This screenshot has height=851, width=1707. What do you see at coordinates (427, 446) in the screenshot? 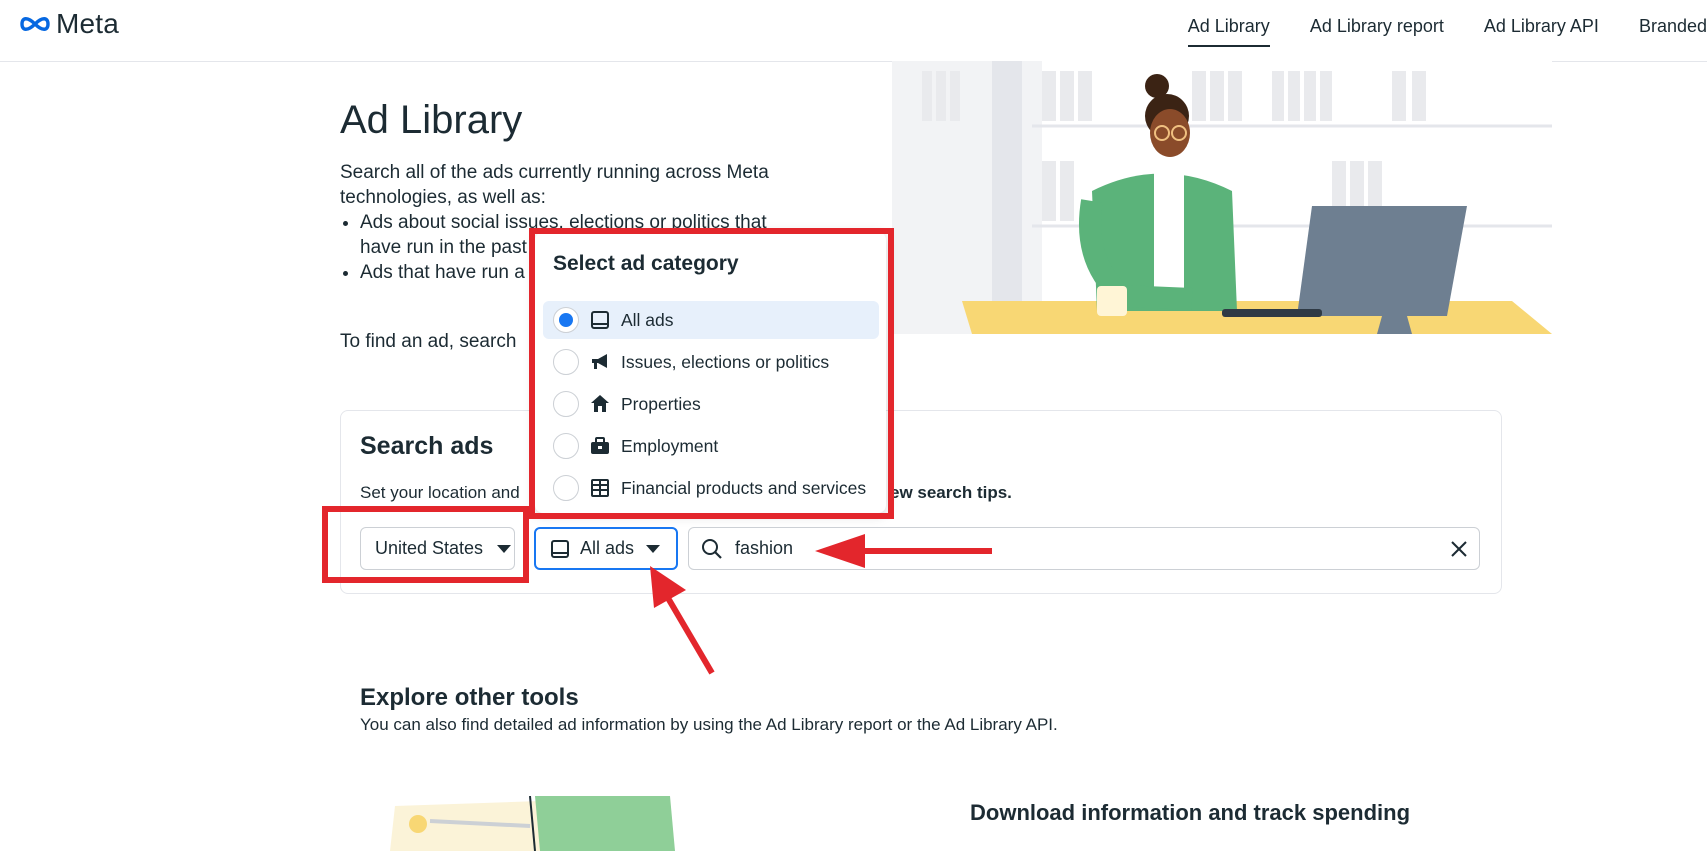
I see `search-ads-title: Search ads` at bounding box center [427, 446].